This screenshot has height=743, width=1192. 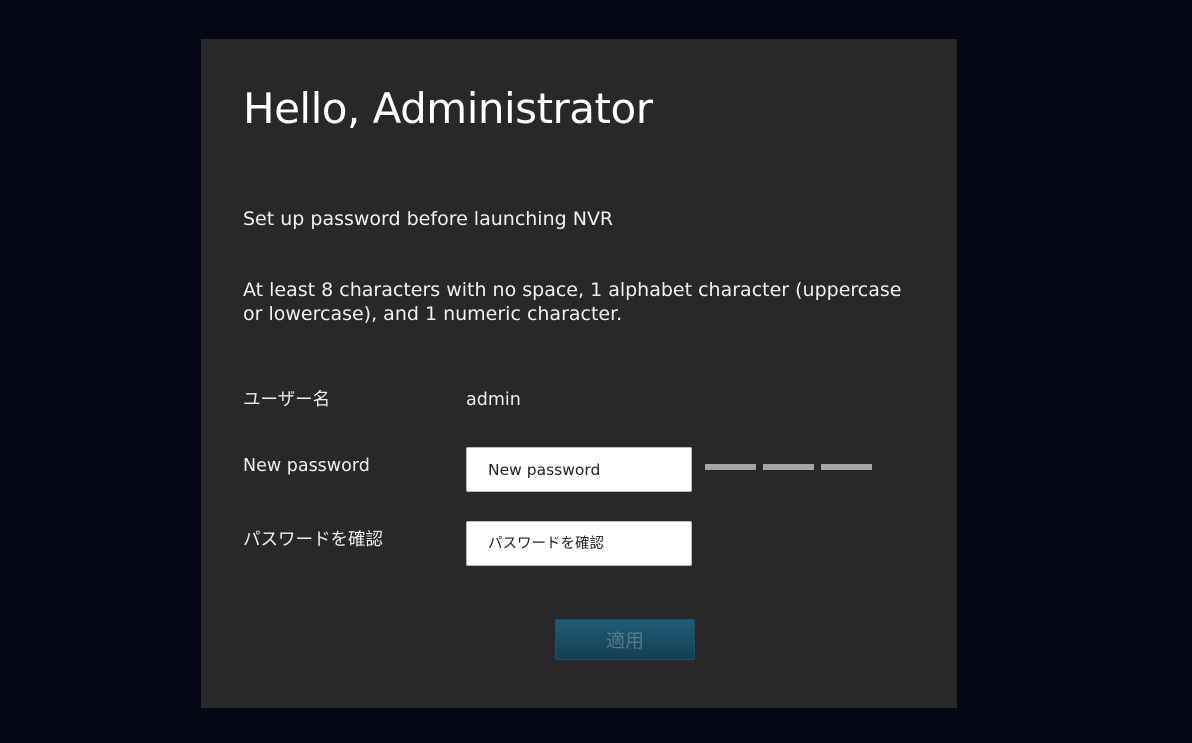 What do you see at coordinates (306, 466) in the screenshot?
I see `new-password-label: New password` at bounding box center [306, 466].